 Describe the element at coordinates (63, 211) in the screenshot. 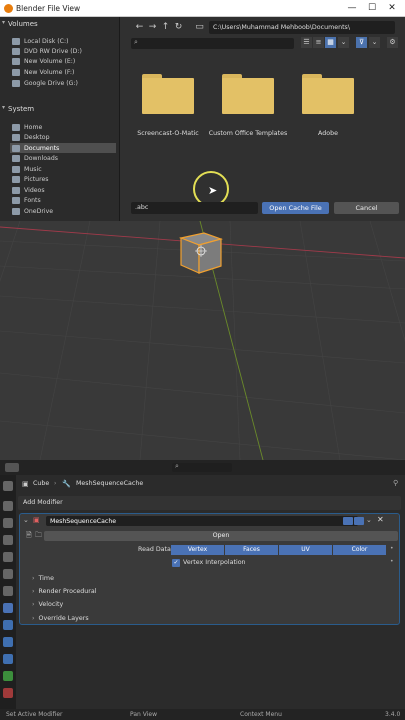

I see `sidebar-item-onedrive: OneDrive` at that location.